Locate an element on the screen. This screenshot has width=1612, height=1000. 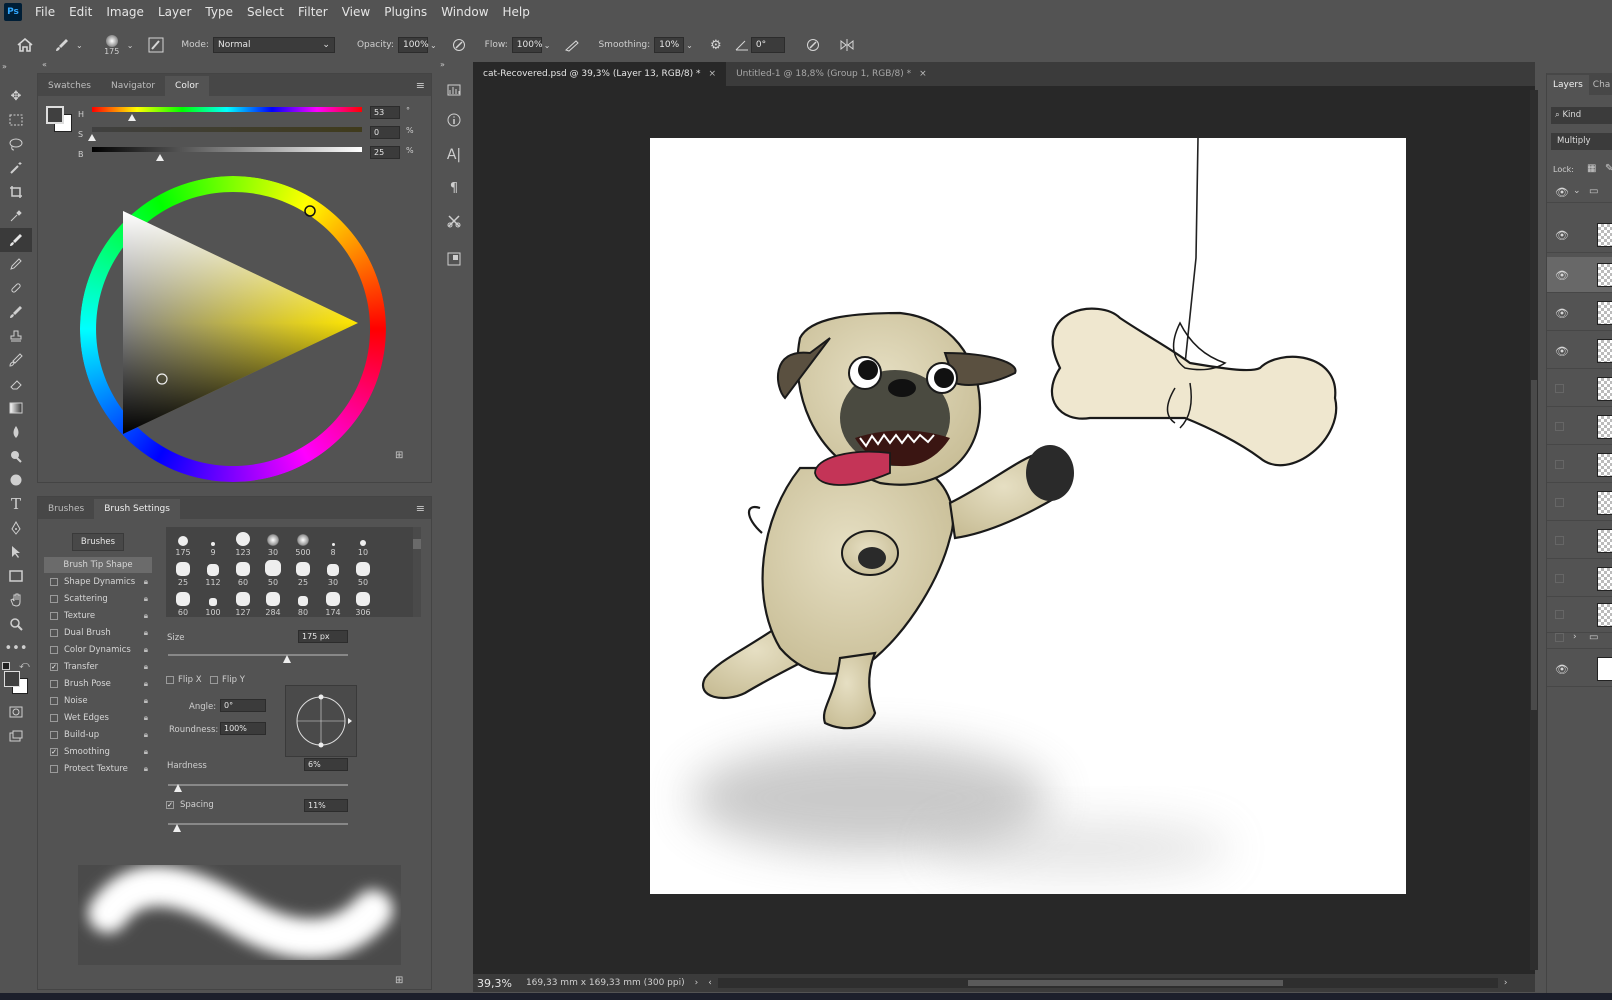
menu-image: Image is located at coordinates (125, 12).